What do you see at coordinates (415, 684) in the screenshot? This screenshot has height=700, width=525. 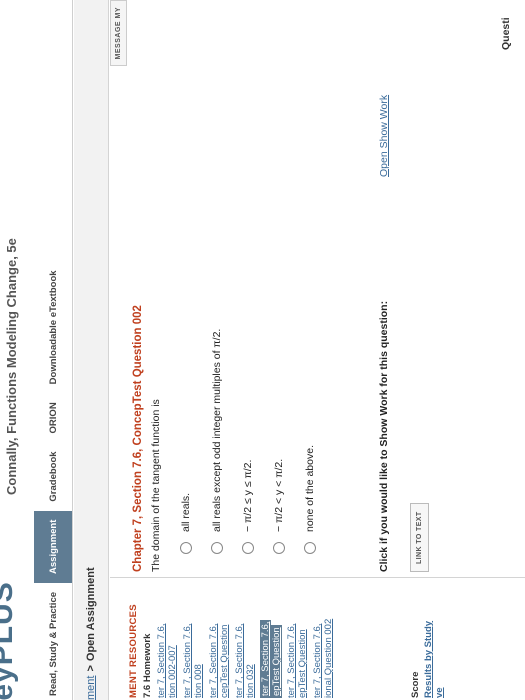 I see `score-label: Score` at bounding box center [415, 684].